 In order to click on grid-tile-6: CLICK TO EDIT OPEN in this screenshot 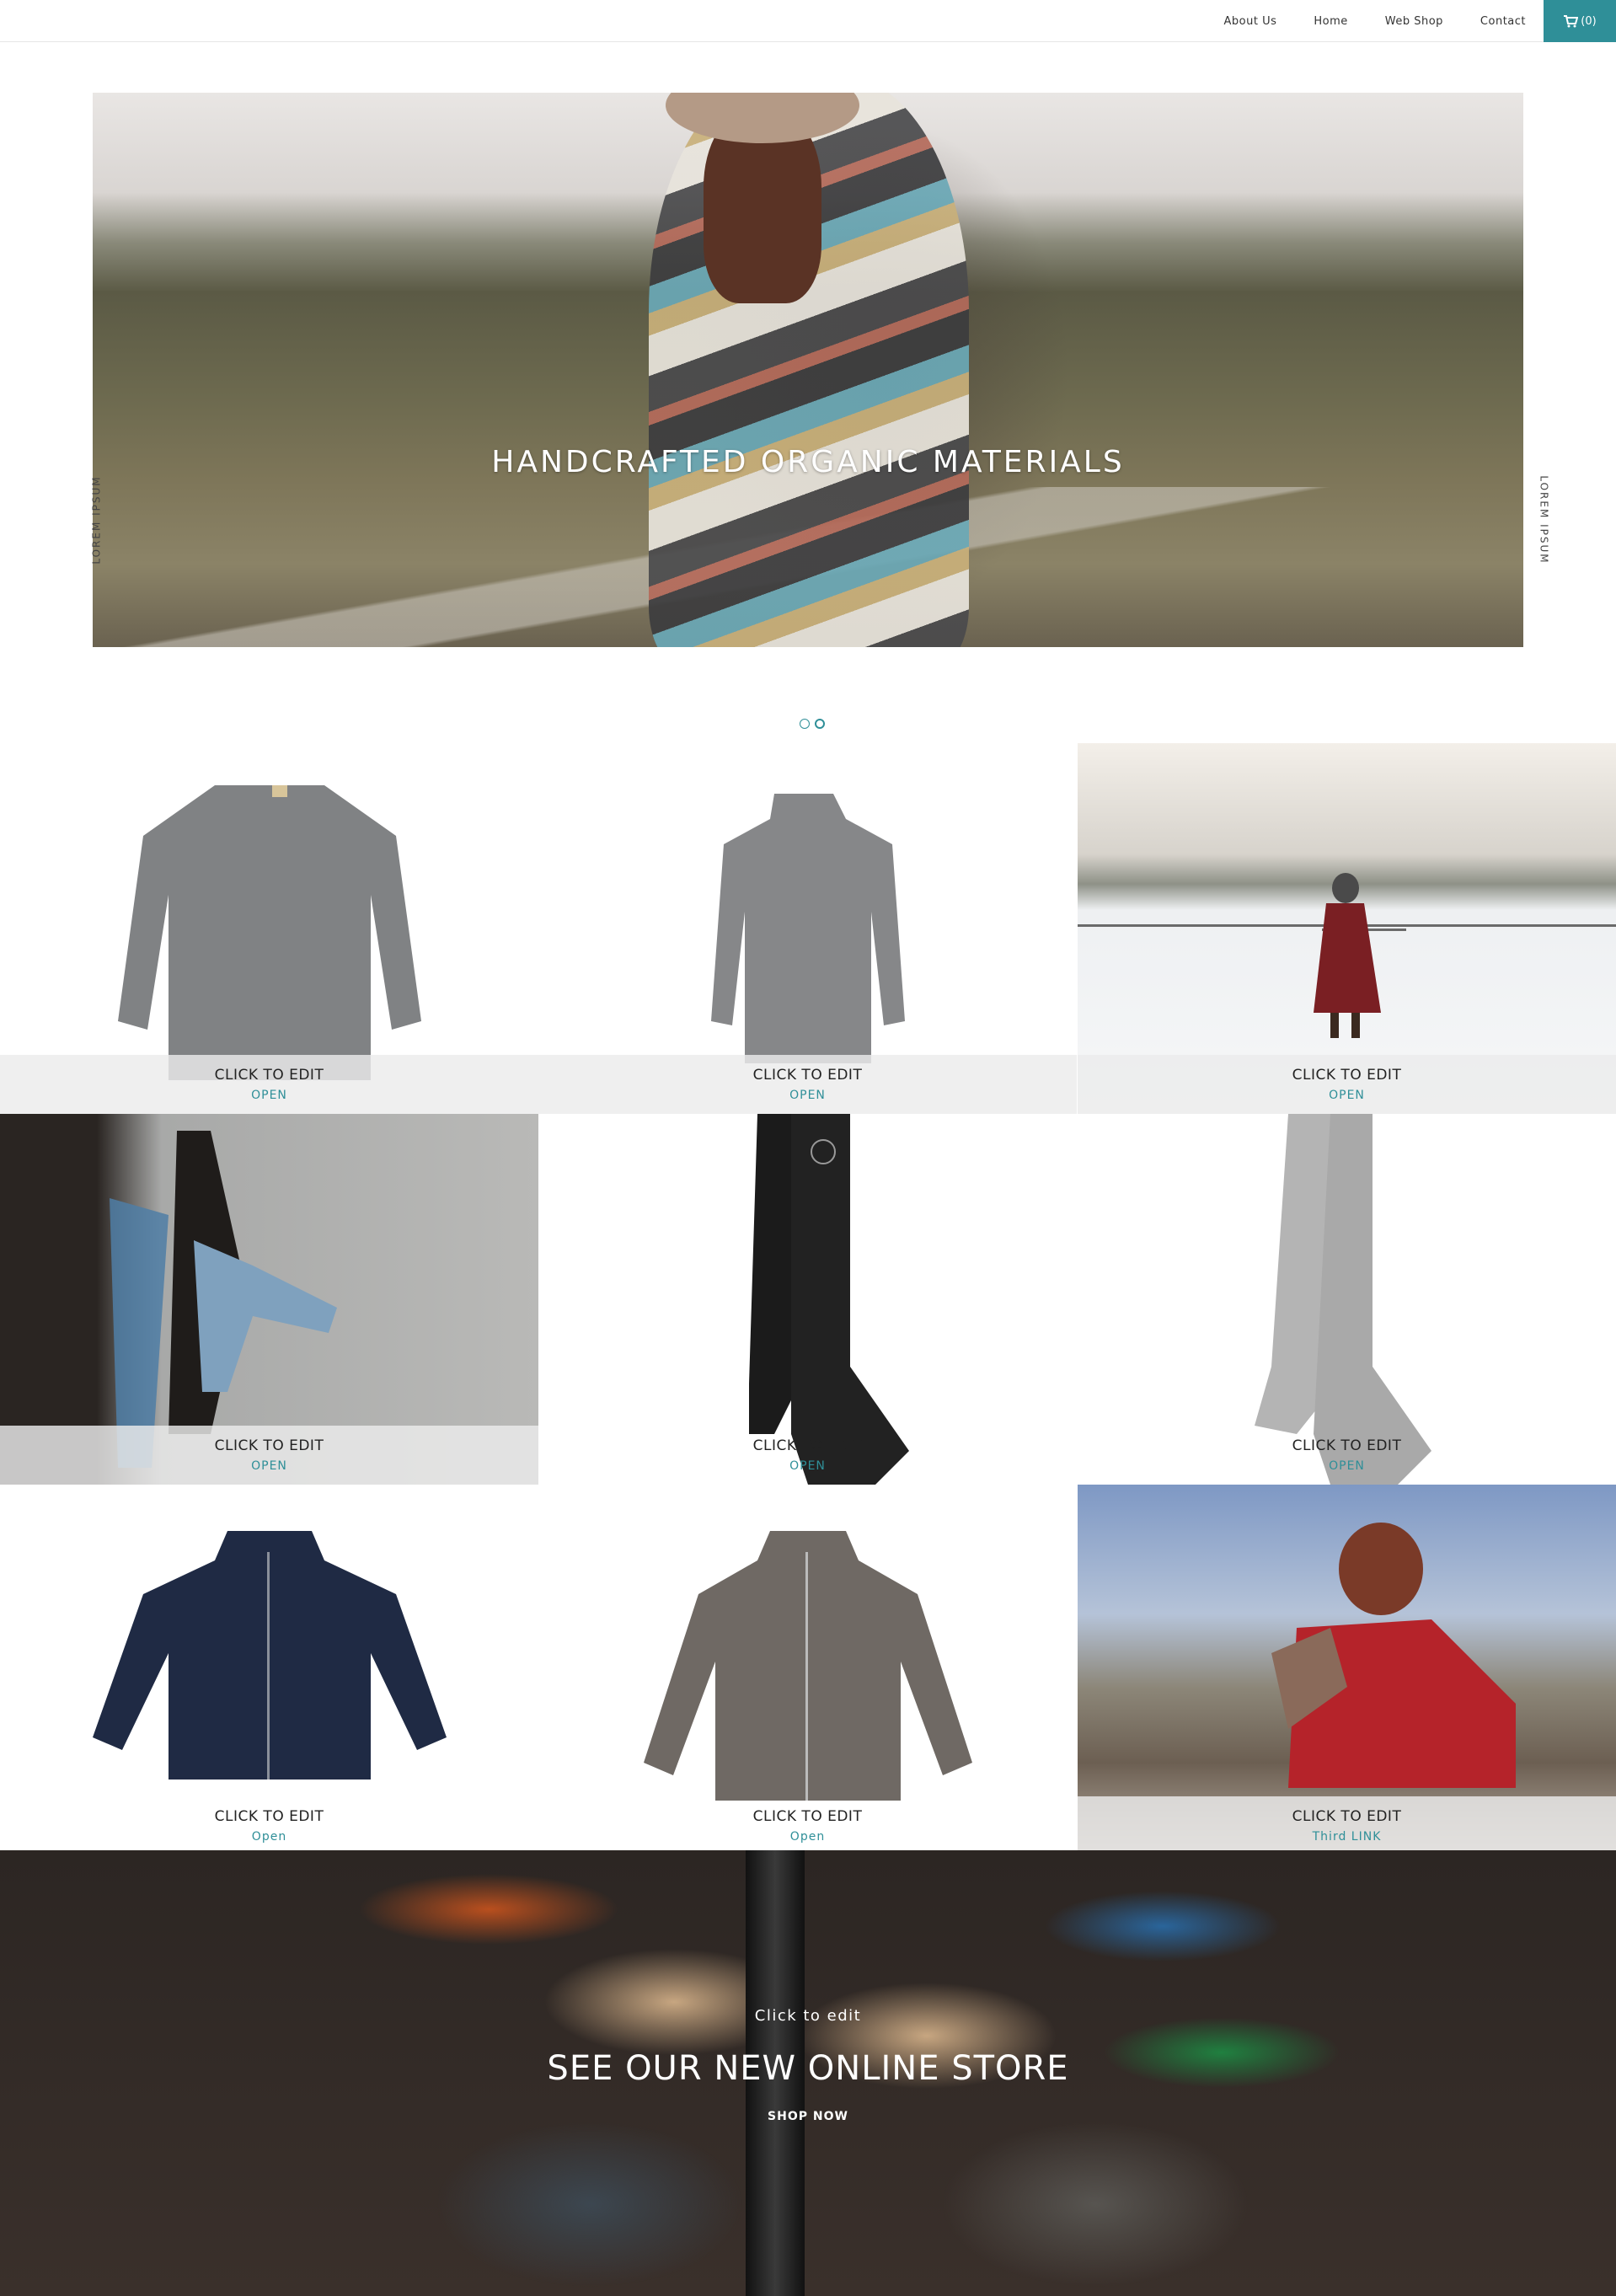, I will do `click(1347, 1299)`.